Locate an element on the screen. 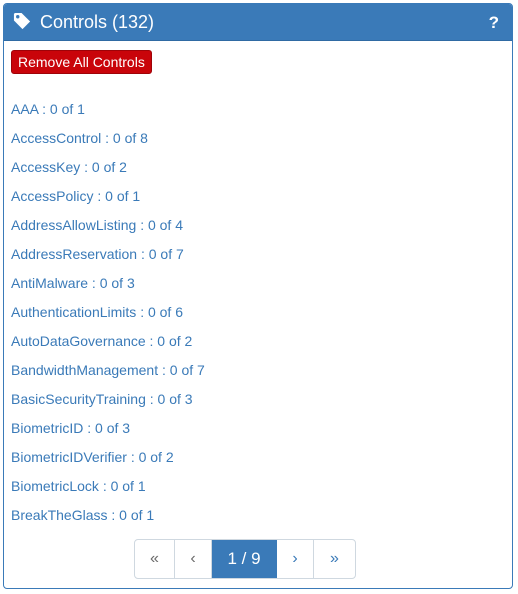 This screenshot has height=594, width=518. control-list-item: BandwidthManagement : 0 of 7 is located at coordinates (108, 374).